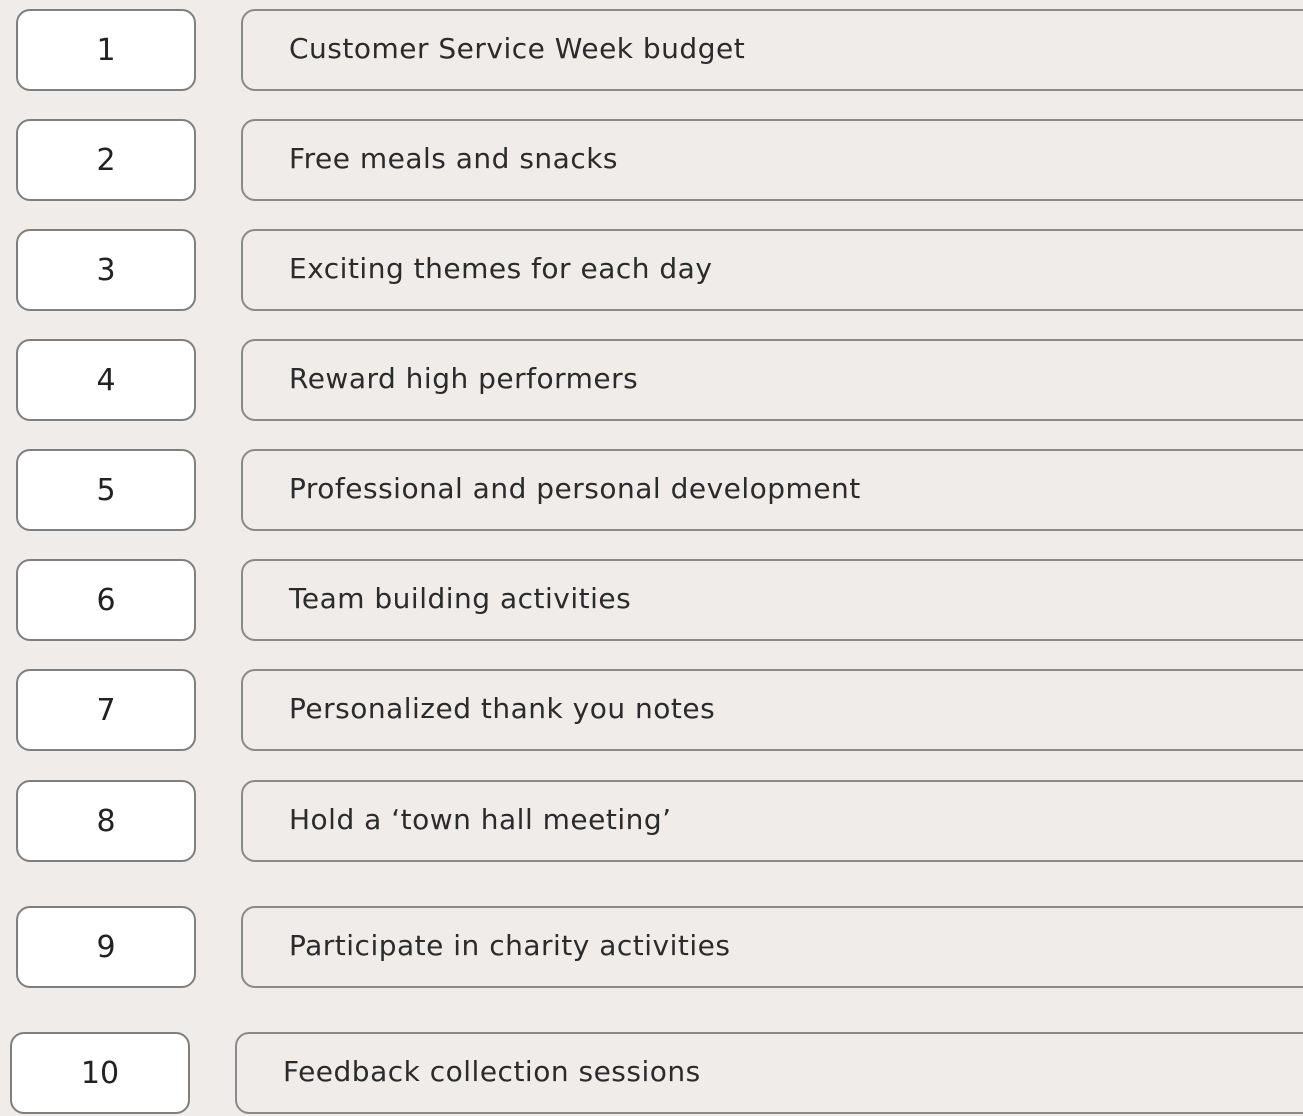 Image resolution: width=1303 pixels, height=1116 pixels. What do you see at coordinates (106, 600) in the screenshot?
I see `item-number-box: 6` at bounding box center [106, 600].